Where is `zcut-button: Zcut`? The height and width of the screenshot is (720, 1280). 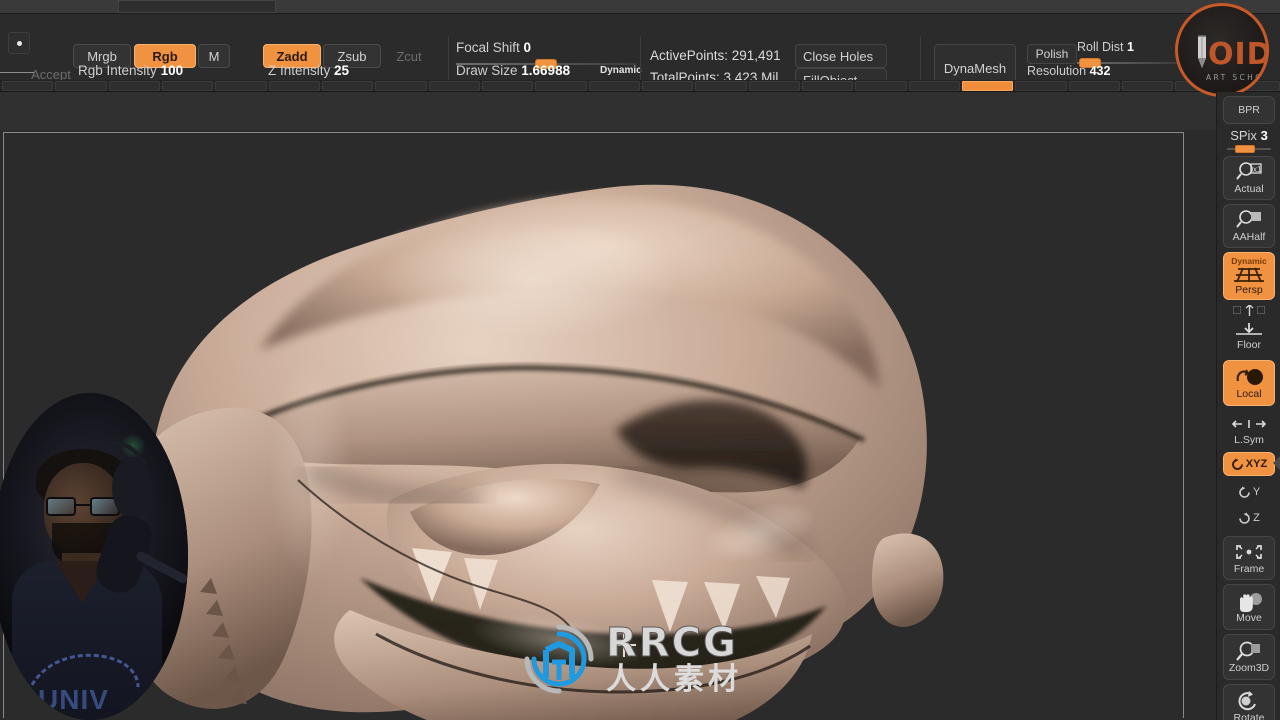 zcut-button: Zcut is located at coordinates (409, 56).